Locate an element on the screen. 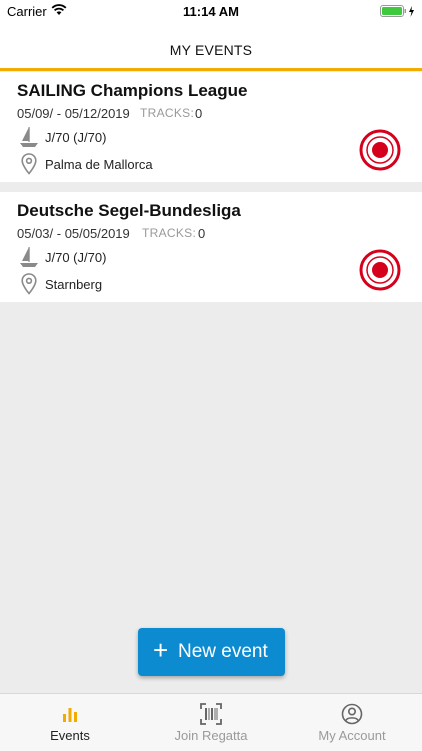 This screenshot has height=751, width=422. bar-chart-icon is located at coordinates (70, 714).